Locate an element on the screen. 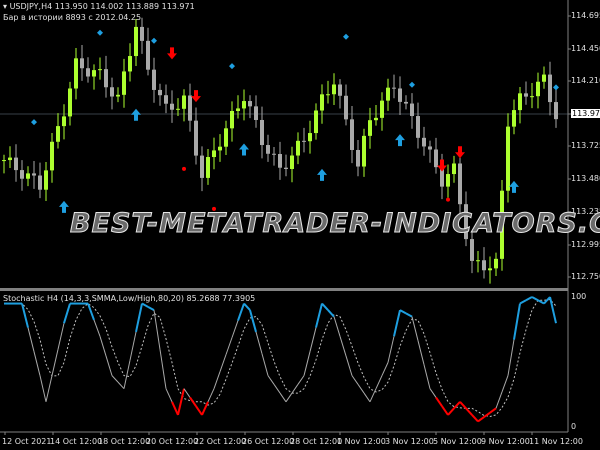  time-axis-label: 11 Nov 12:00 is located at coordinates (556, 441).